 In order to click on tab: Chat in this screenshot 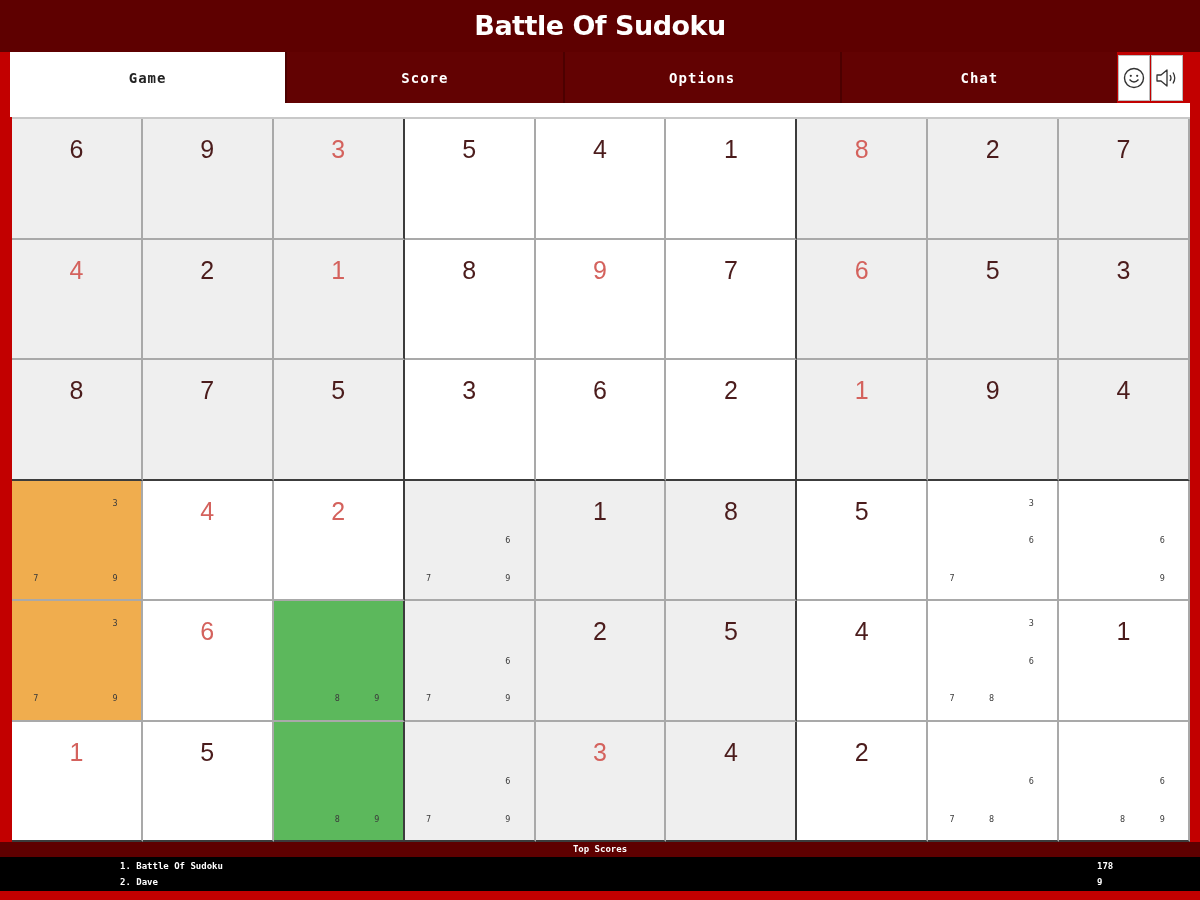, I will do `click(979, 77)`.